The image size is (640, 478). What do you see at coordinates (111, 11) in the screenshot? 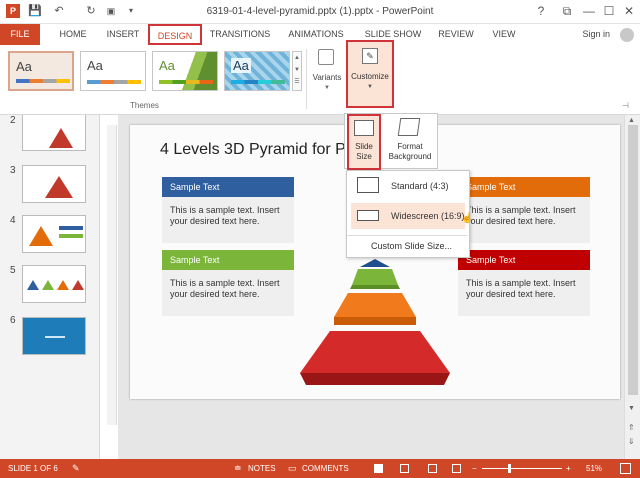
I see `start-slideshow-icon: ▣` at bounding box center [111, 11].